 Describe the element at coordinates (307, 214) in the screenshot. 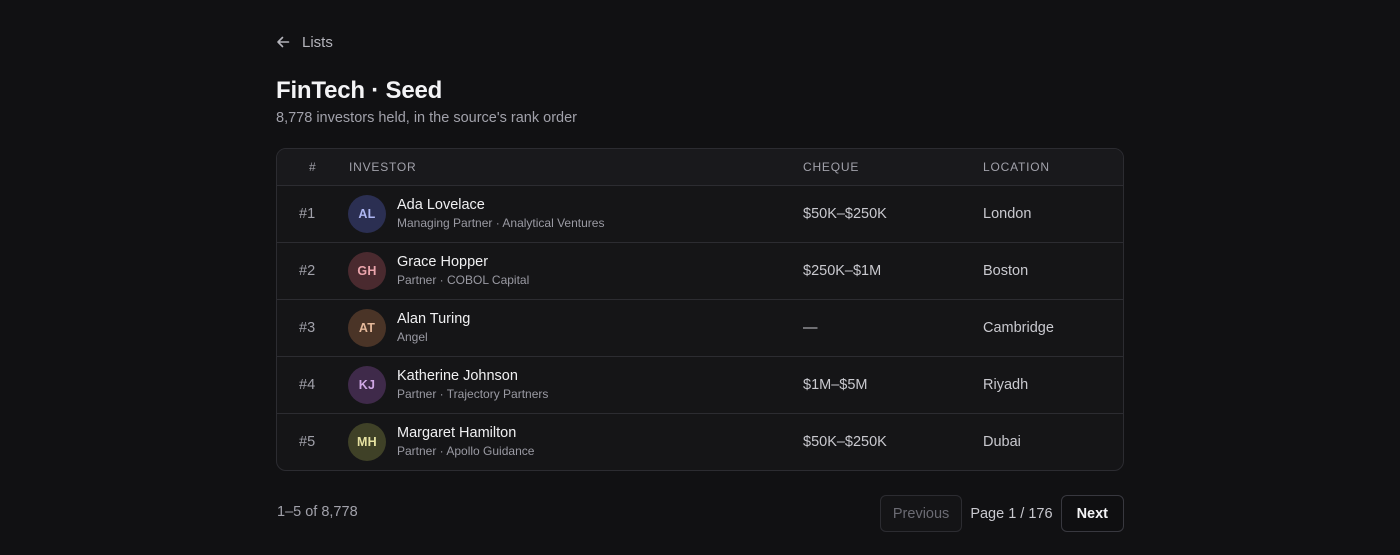

I see `rank-cell: #1` at that location.